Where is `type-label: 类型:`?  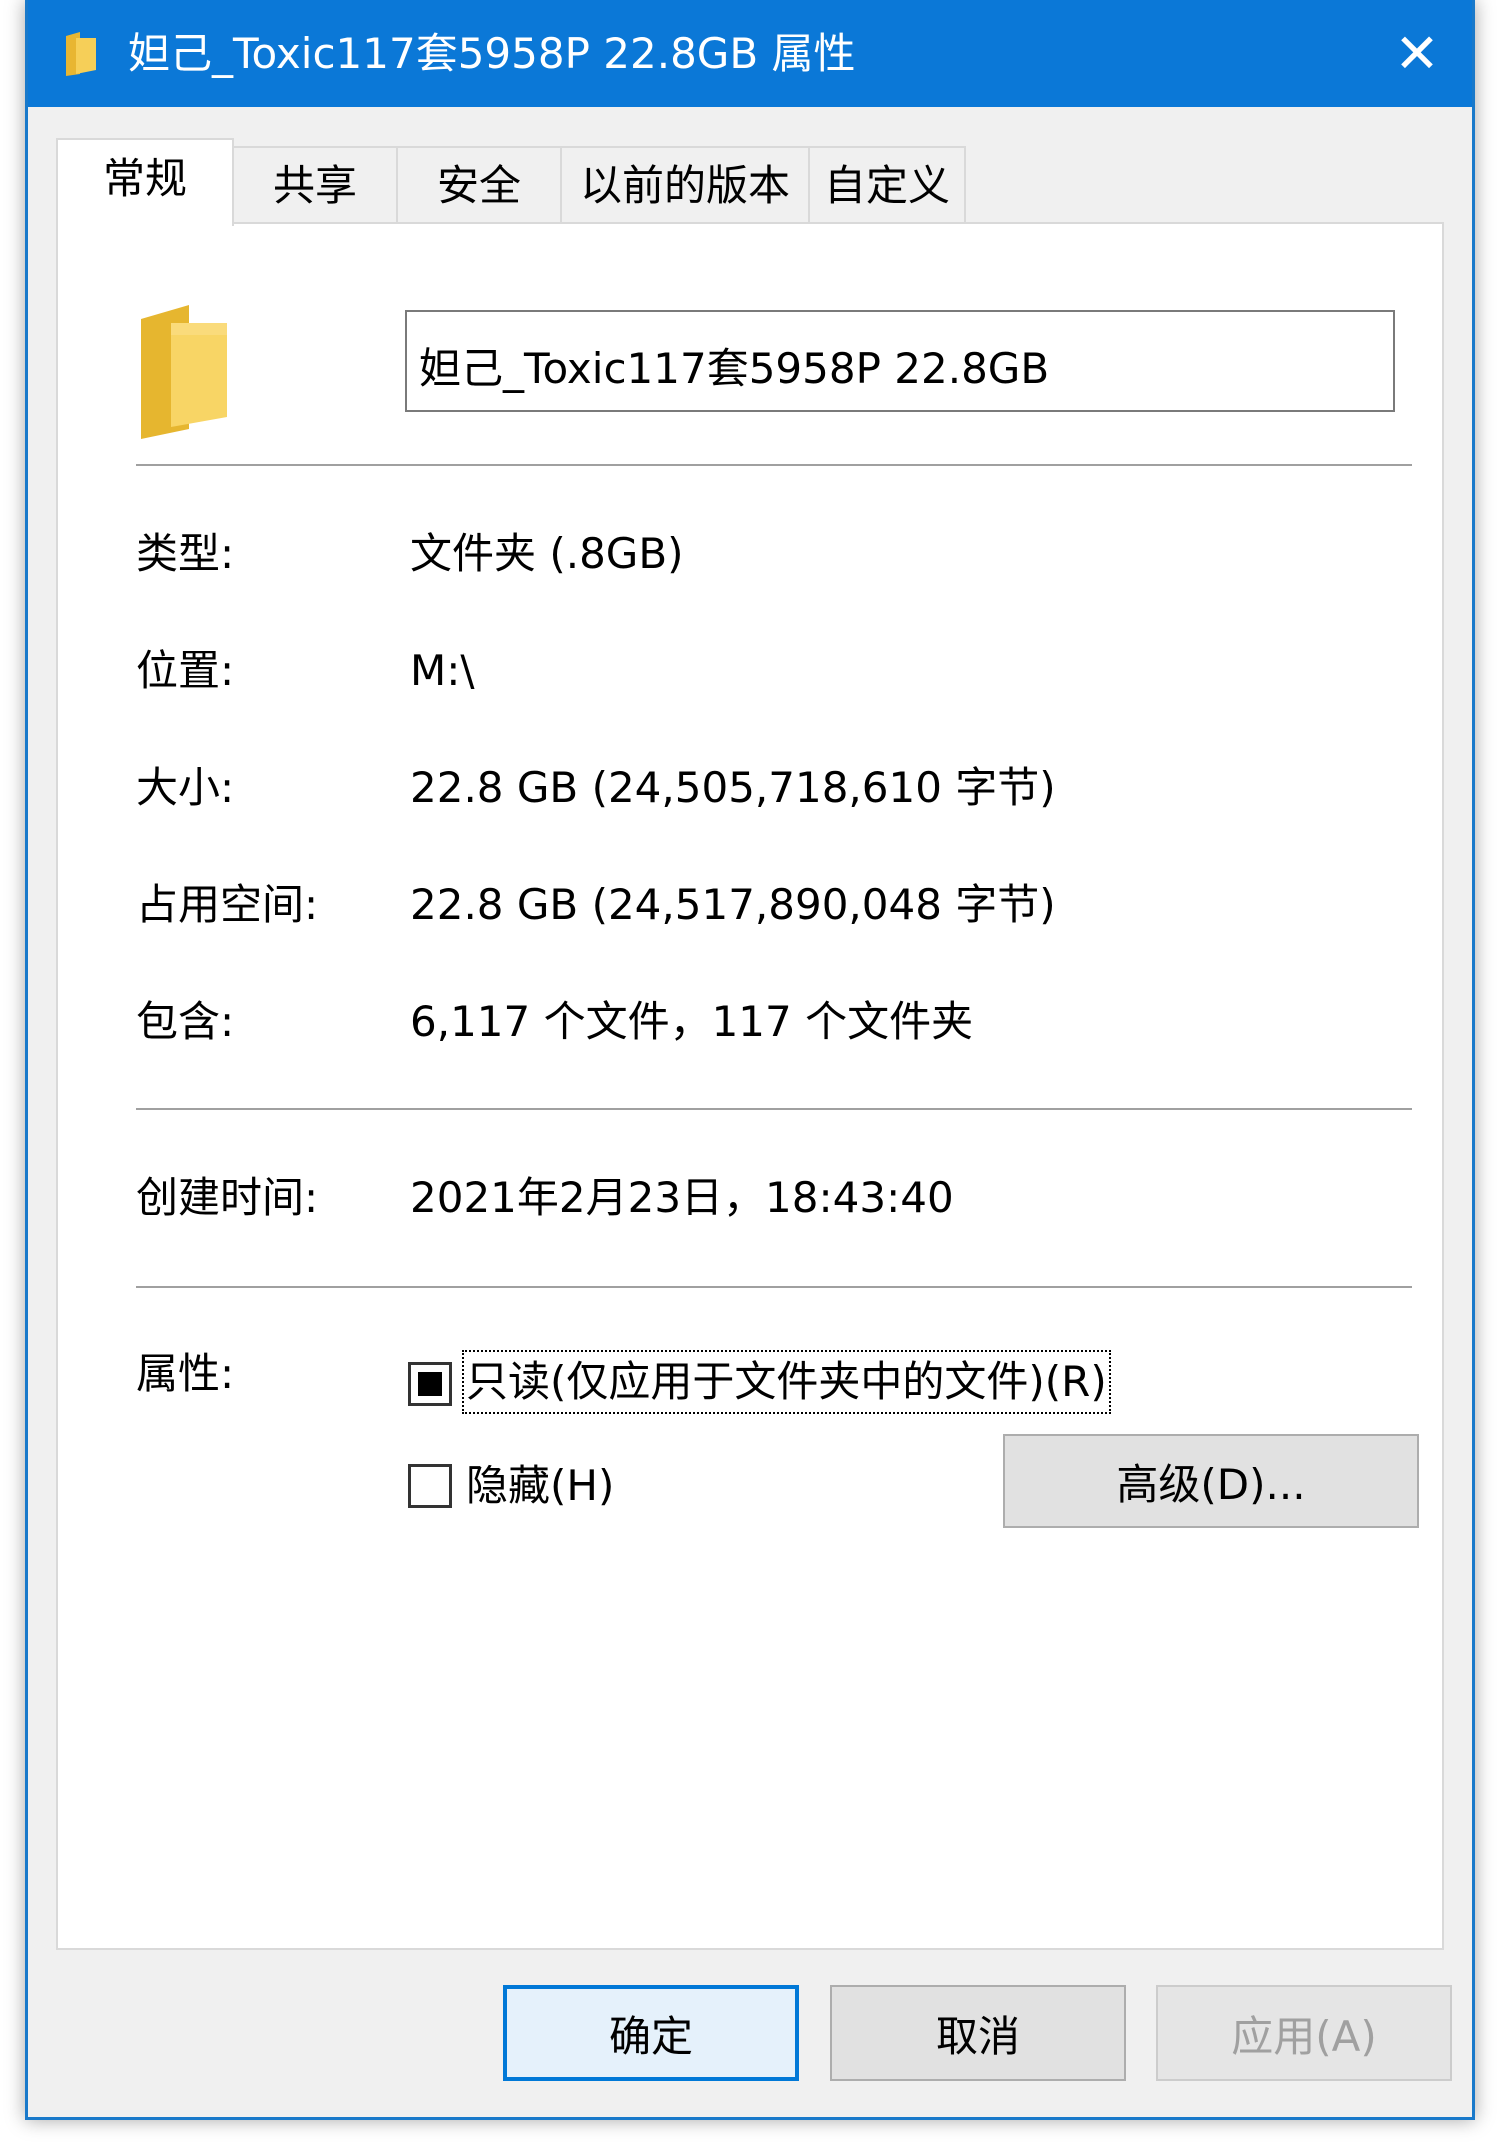
type-label: 类型: is located at coordinates (185, 553).